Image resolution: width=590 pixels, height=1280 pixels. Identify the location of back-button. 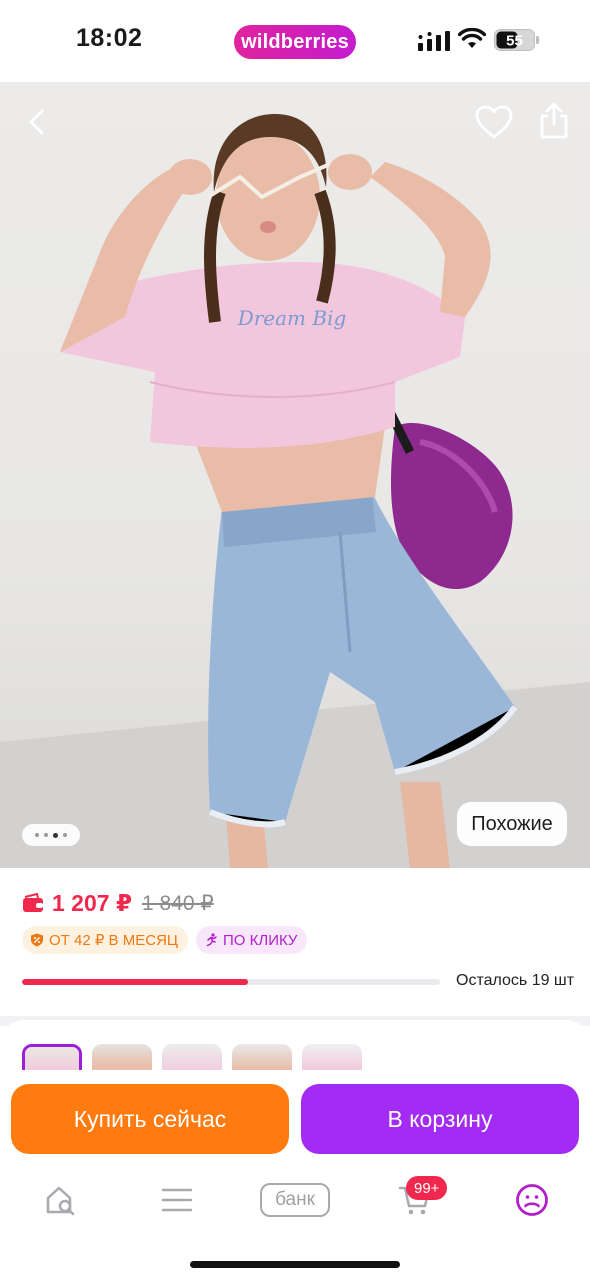
(36, 122).